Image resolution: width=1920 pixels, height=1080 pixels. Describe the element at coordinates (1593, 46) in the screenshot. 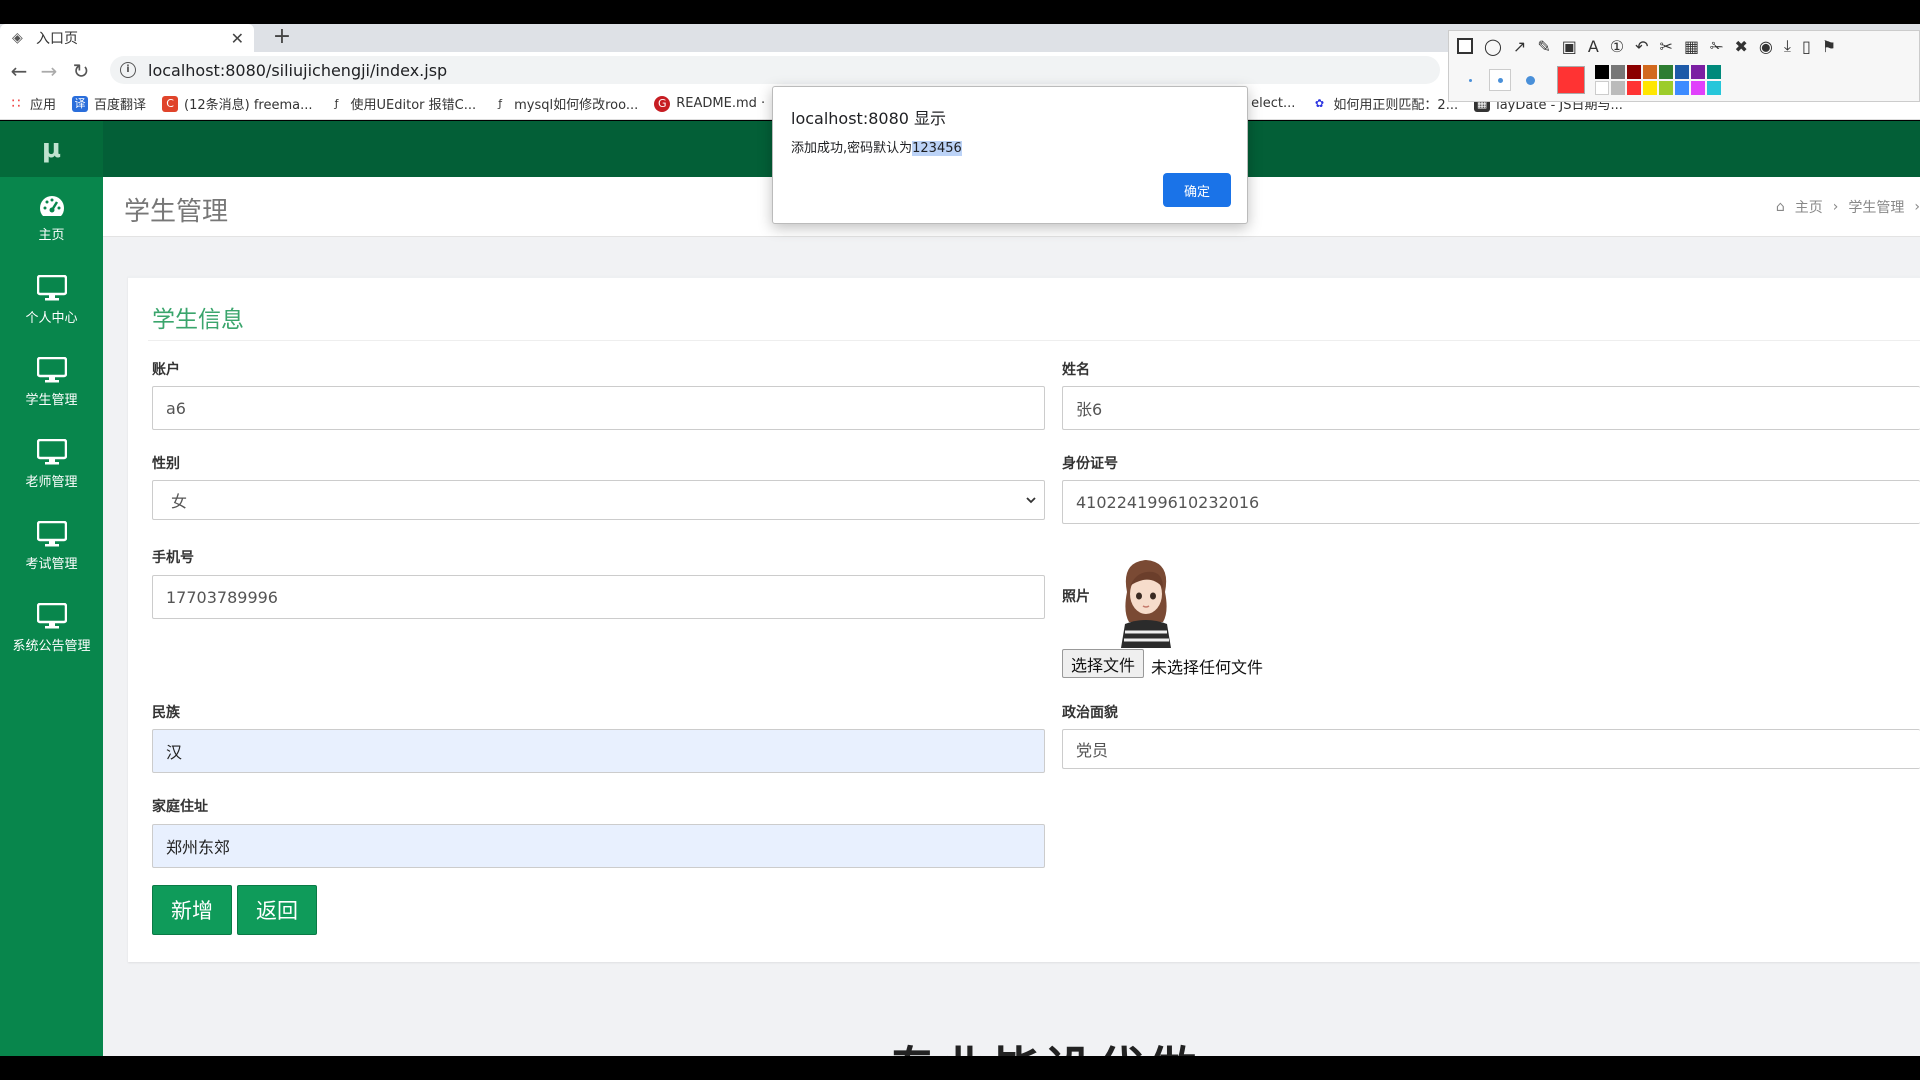

I see `text-tool-icon: A` at that location.